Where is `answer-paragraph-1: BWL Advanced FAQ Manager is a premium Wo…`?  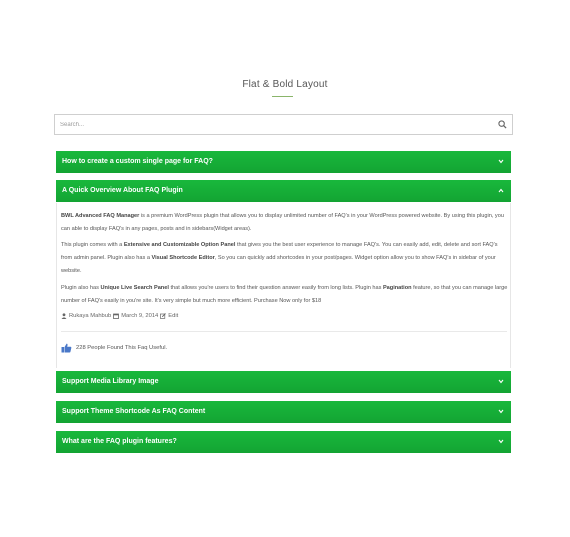
answer-paragraph-1: BWL Advanced FAQ Manager is a premium Wo… is located at coordinates (285, 223).